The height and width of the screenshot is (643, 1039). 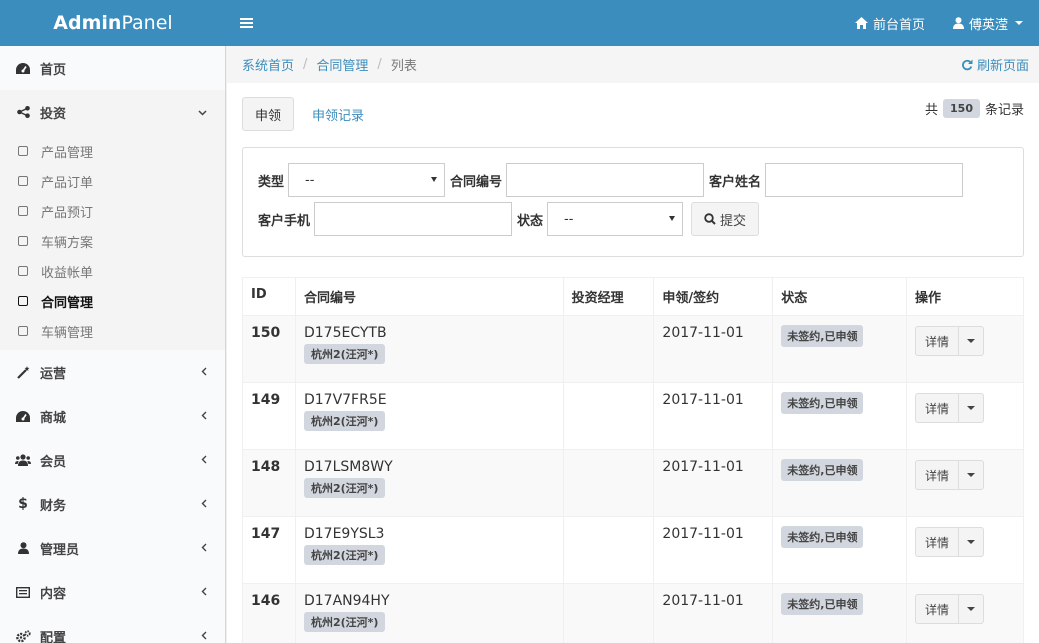 I want to click on sidebar-item-content: 内容, so click(x=112, y=592).